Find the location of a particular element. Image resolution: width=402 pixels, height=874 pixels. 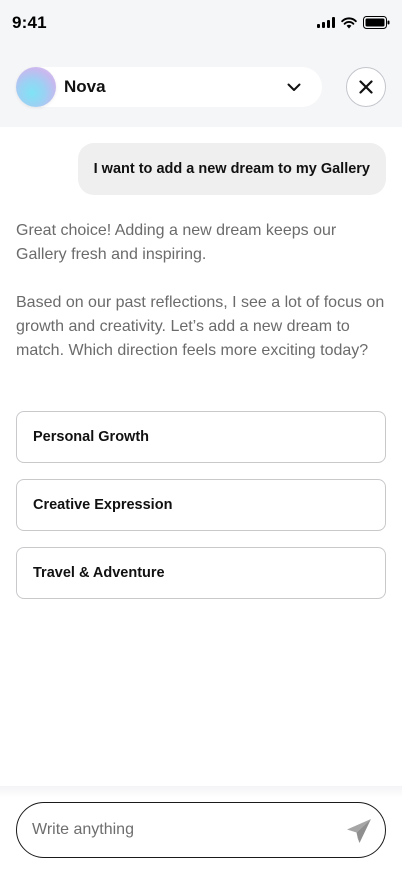

assistant-selector: Nova is located at coordinates (169, 87).